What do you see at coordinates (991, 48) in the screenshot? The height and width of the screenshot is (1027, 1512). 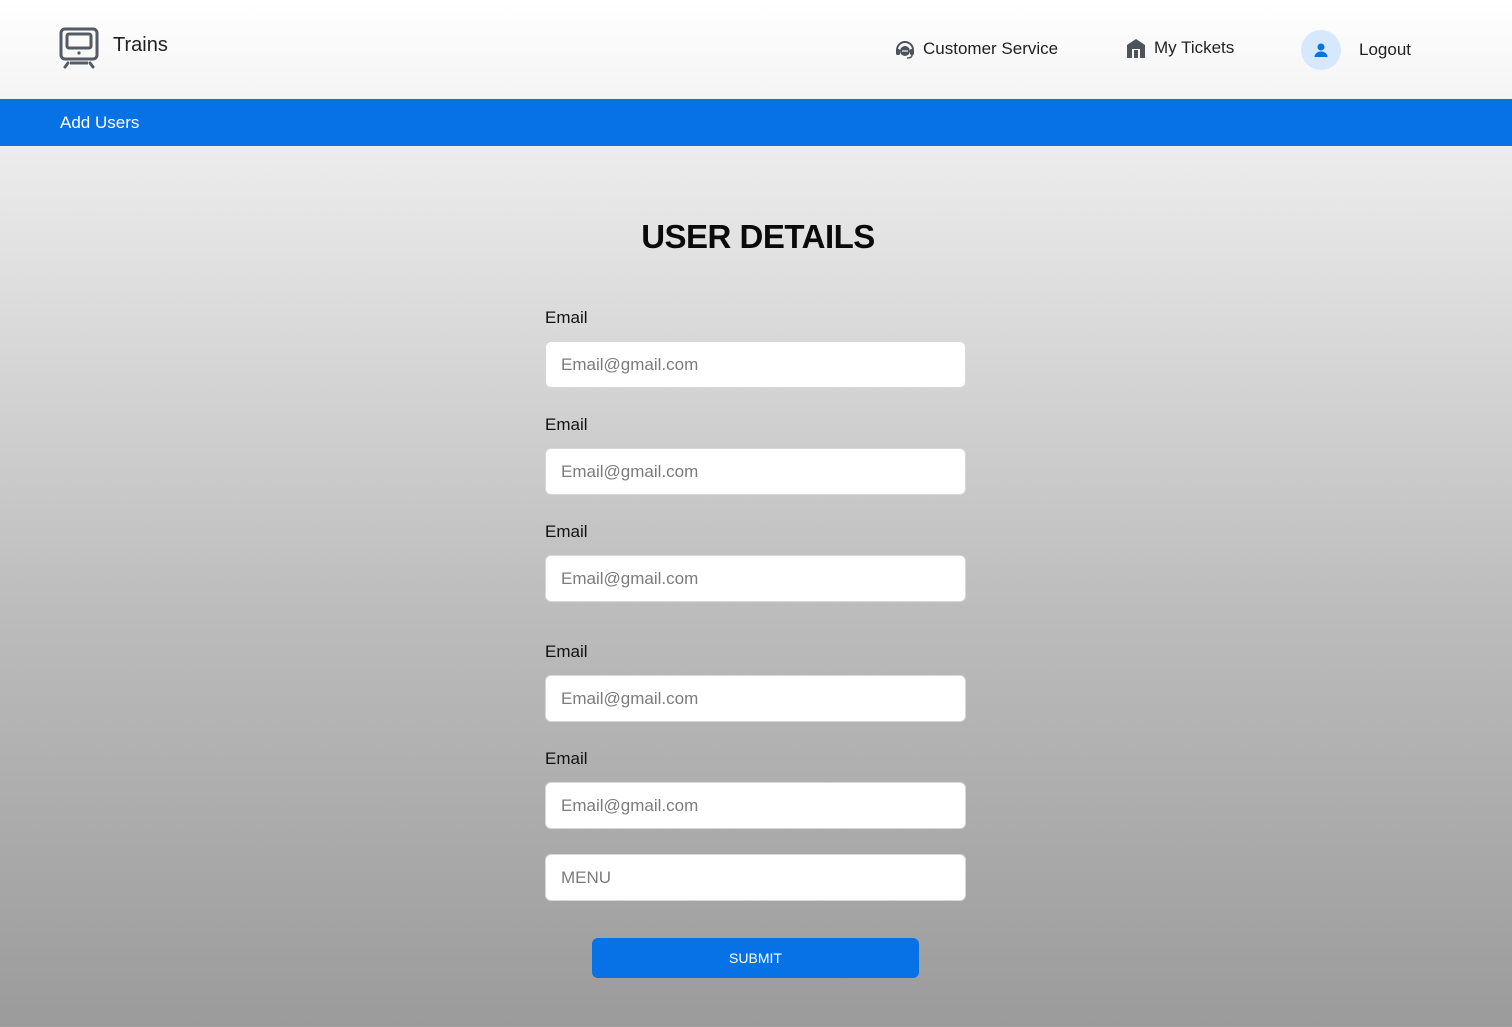 I see `nav-customer-service-label: Customer Service` at bounding box center [991, 48].